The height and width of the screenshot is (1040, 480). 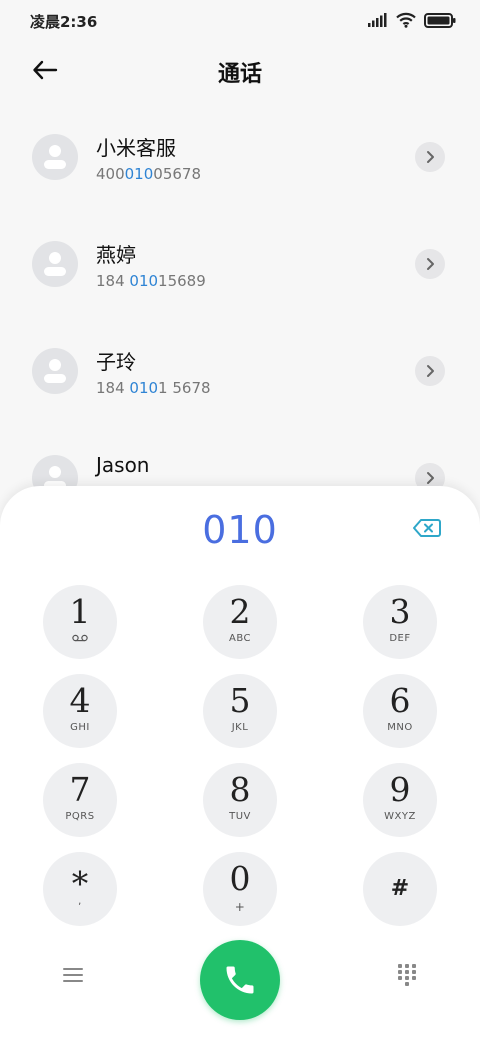 I want to click on key-letters: GHI, so click(x=80, y=727).